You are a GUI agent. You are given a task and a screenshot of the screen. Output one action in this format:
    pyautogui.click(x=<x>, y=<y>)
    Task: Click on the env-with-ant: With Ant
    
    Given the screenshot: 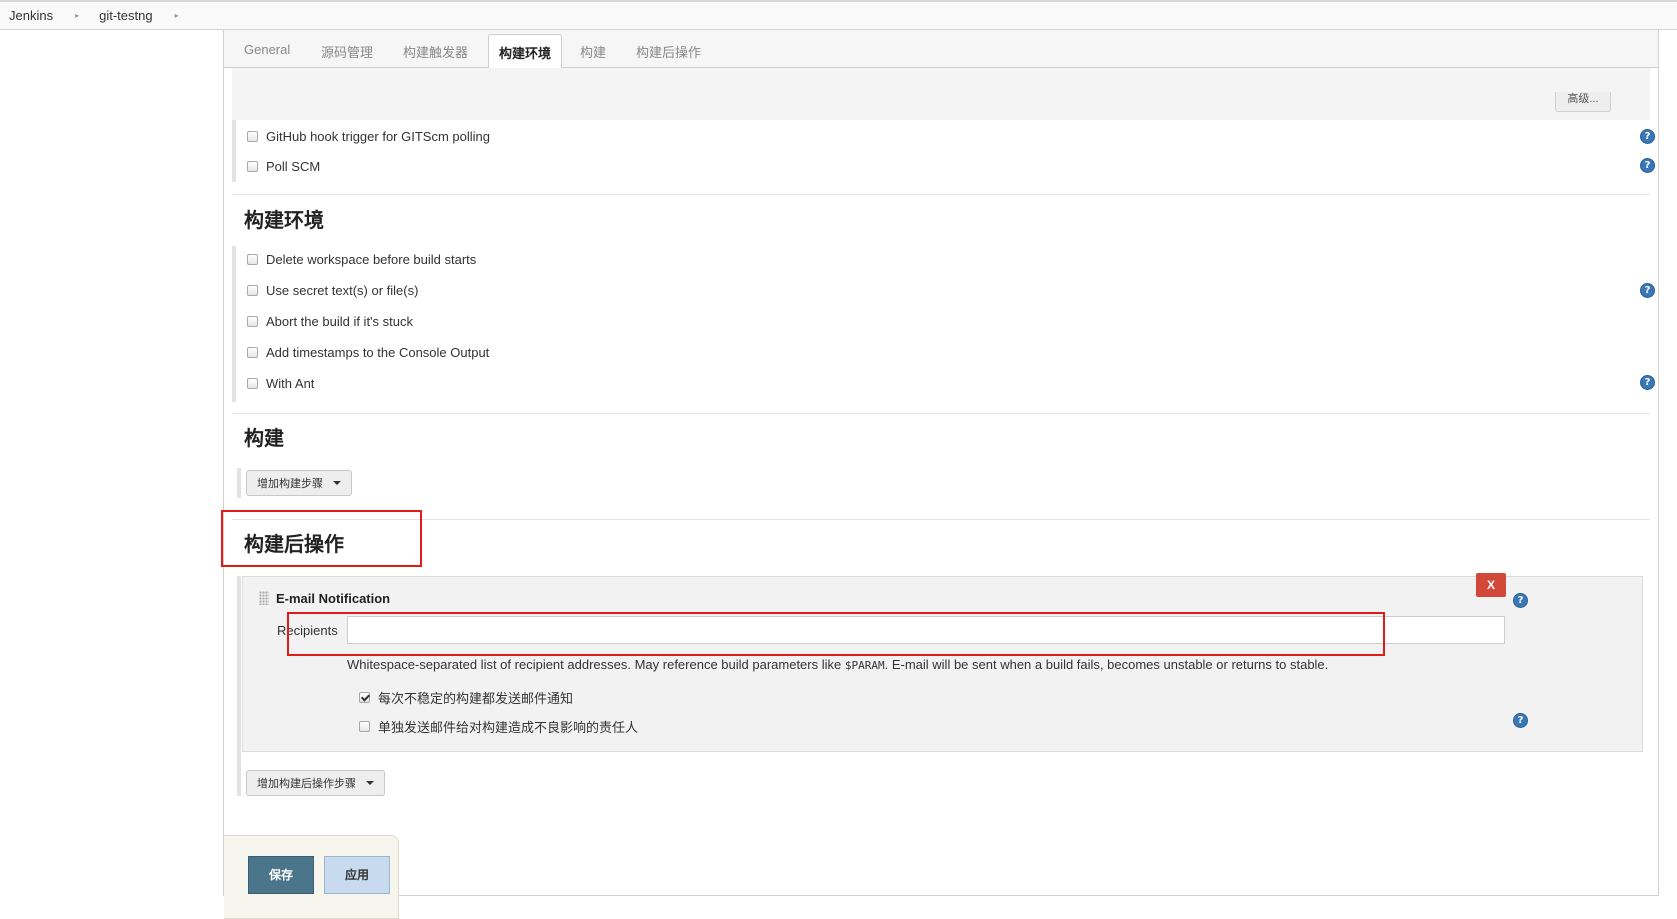 What is the action you would take?
    pyautogui.click(x=280, y=383)
    